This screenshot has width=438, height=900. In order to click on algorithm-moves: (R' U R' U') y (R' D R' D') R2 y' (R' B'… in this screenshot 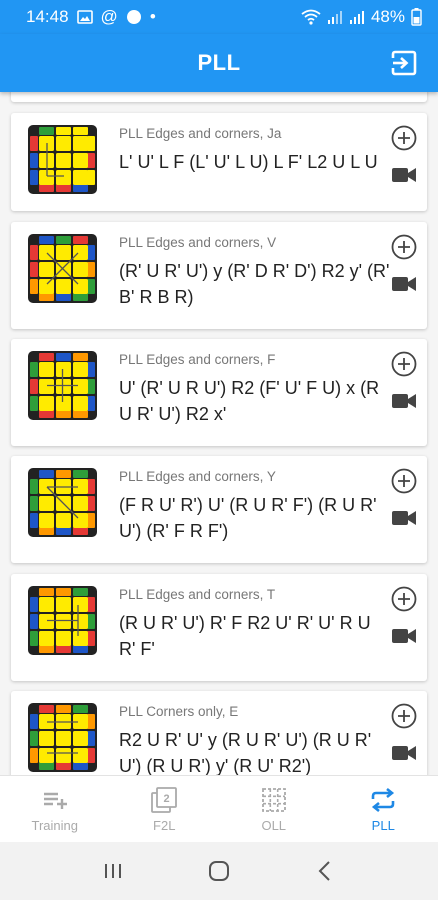, I will do `click(254, 284)`.